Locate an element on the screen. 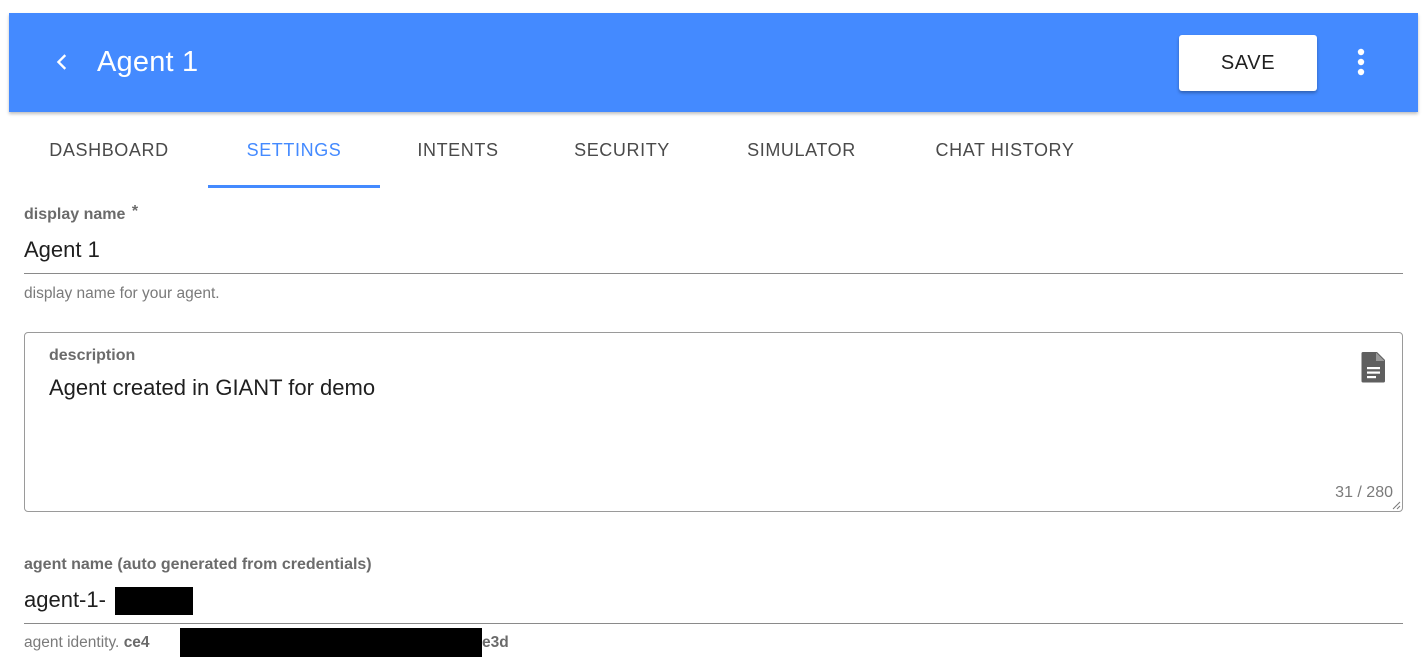  agent-identity-end: e3d is located at coordinates (495, 642).